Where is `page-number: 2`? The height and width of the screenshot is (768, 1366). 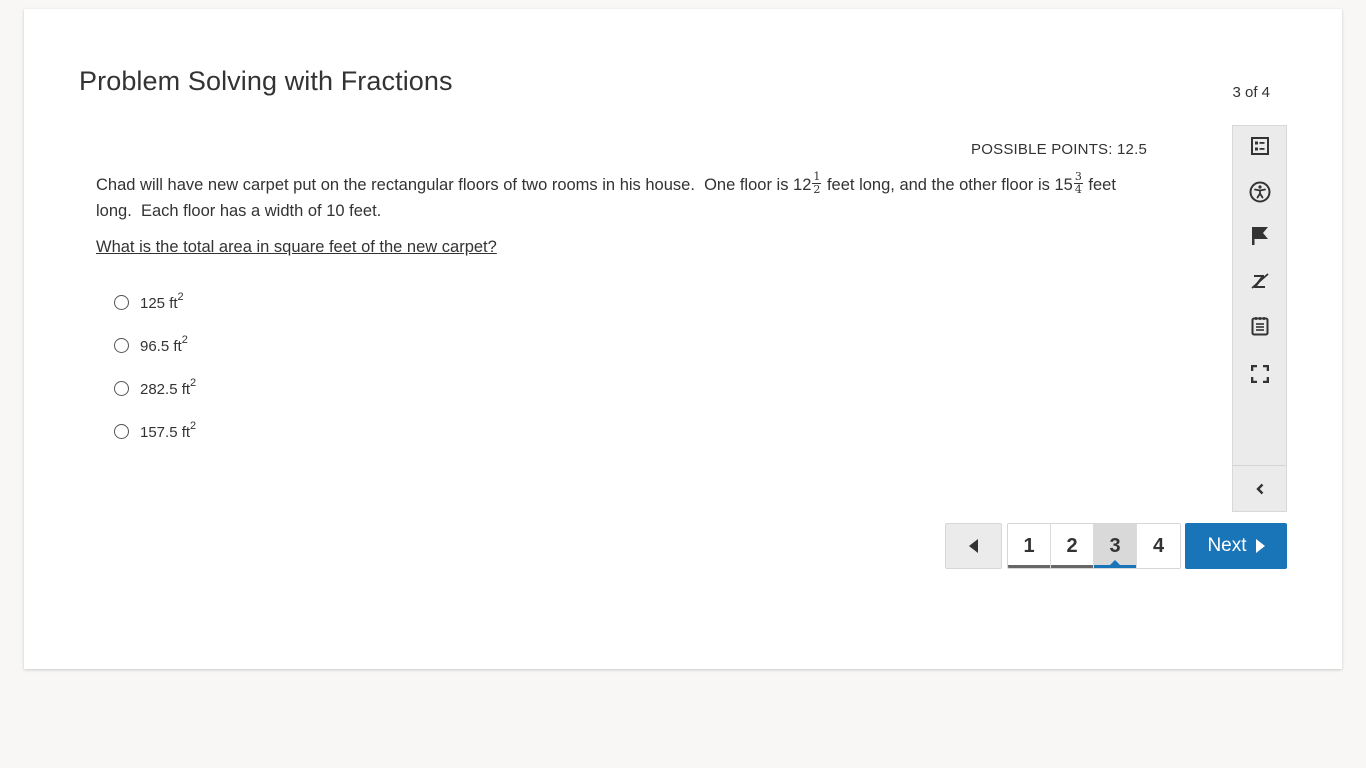 page-number: 2 is located at coordinates (1072, 545).